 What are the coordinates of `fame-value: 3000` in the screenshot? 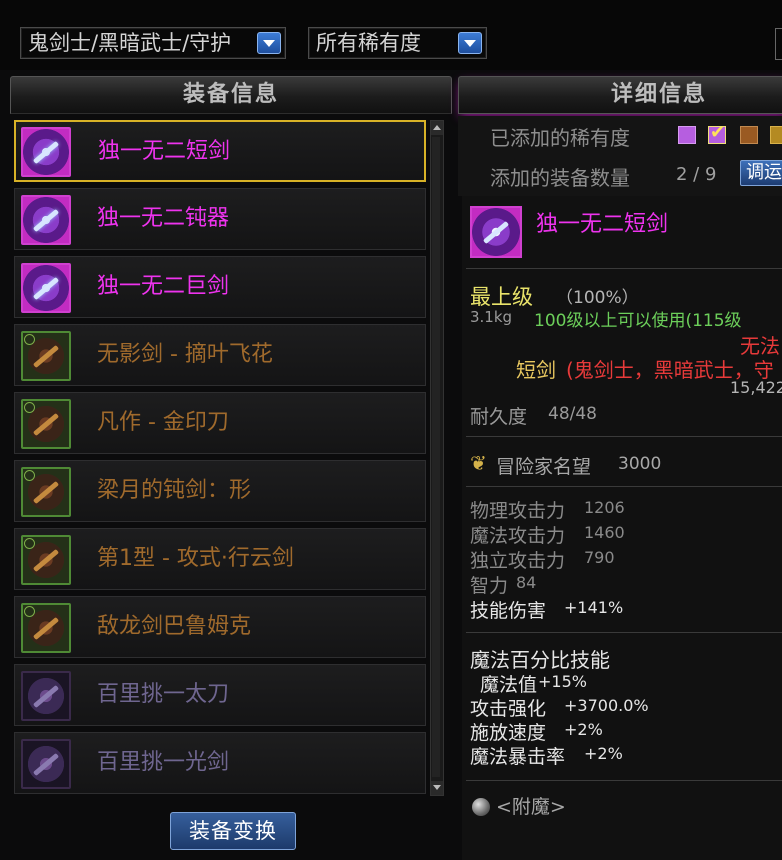 It's located at (640, 464).